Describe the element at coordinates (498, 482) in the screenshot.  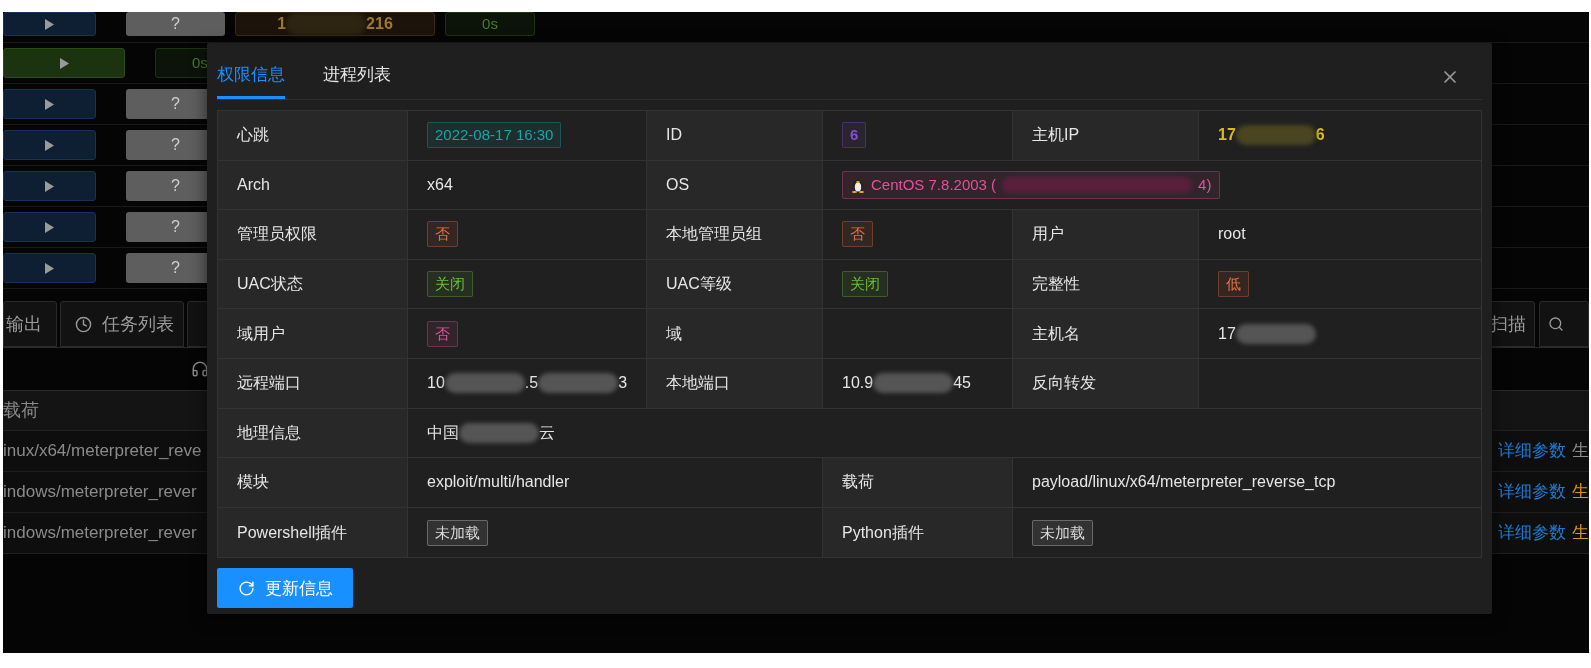
I see `value-text: exploit/multi/handler` at that location.